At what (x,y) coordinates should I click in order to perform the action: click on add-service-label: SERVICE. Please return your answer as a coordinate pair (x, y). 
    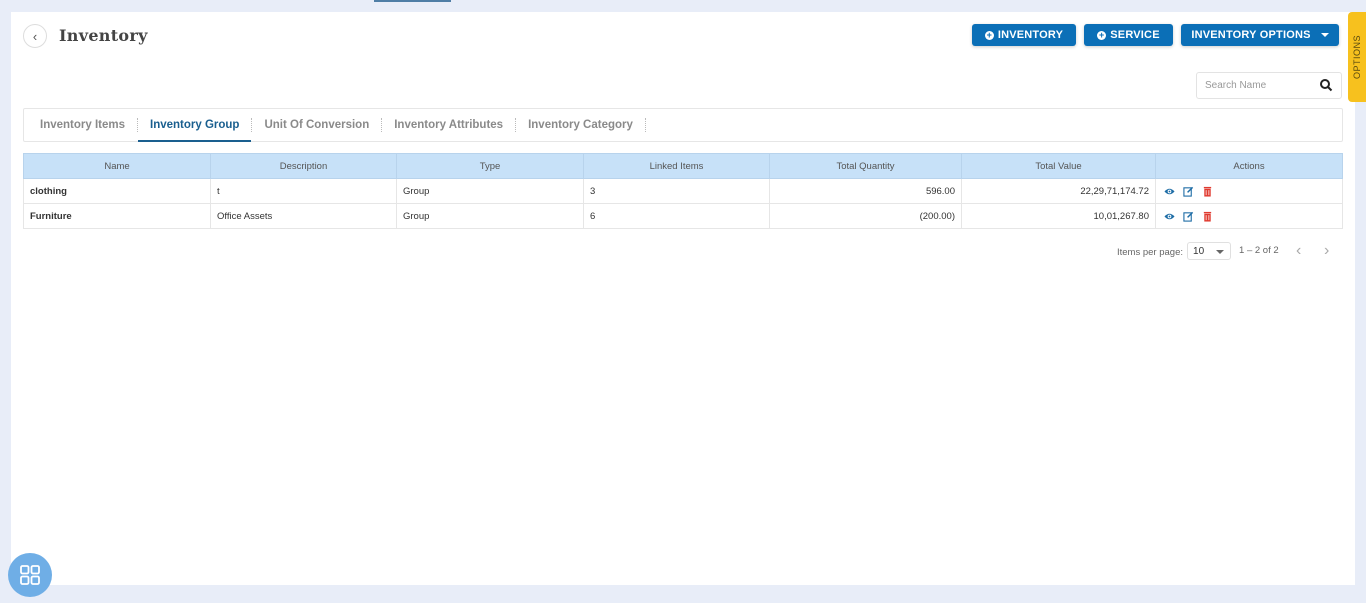
    Looking at the image, I should click on (1135, 35).